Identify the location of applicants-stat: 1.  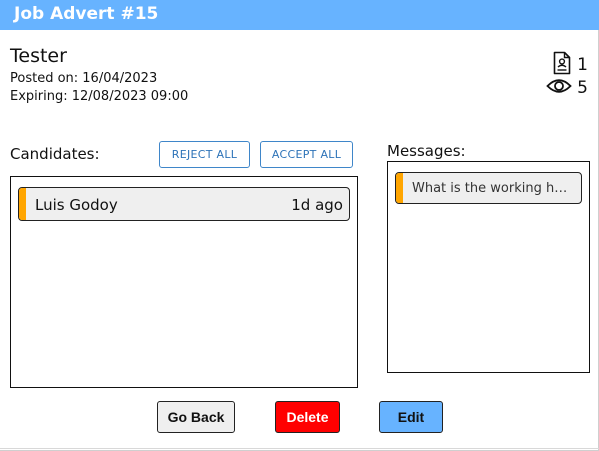
(570, 65).